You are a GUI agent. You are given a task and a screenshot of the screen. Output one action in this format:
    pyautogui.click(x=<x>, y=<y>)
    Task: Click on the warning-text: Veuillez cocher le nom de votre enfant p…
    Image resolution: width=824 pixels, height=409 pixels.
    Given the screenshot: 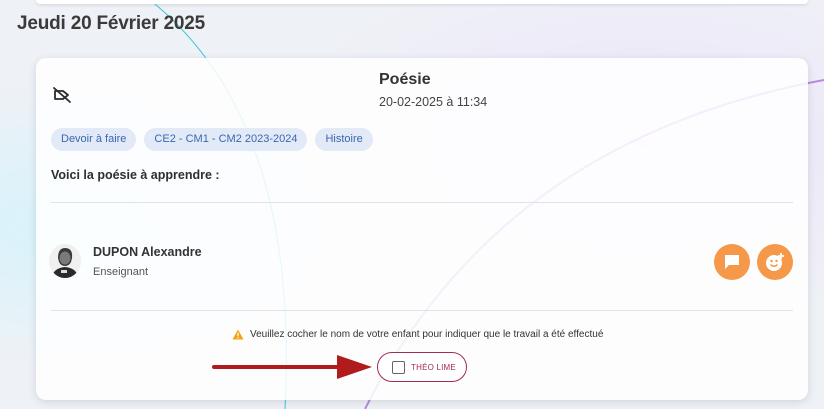 What is the action you would take?
    pyautogui.click(x=427, y=334)
    